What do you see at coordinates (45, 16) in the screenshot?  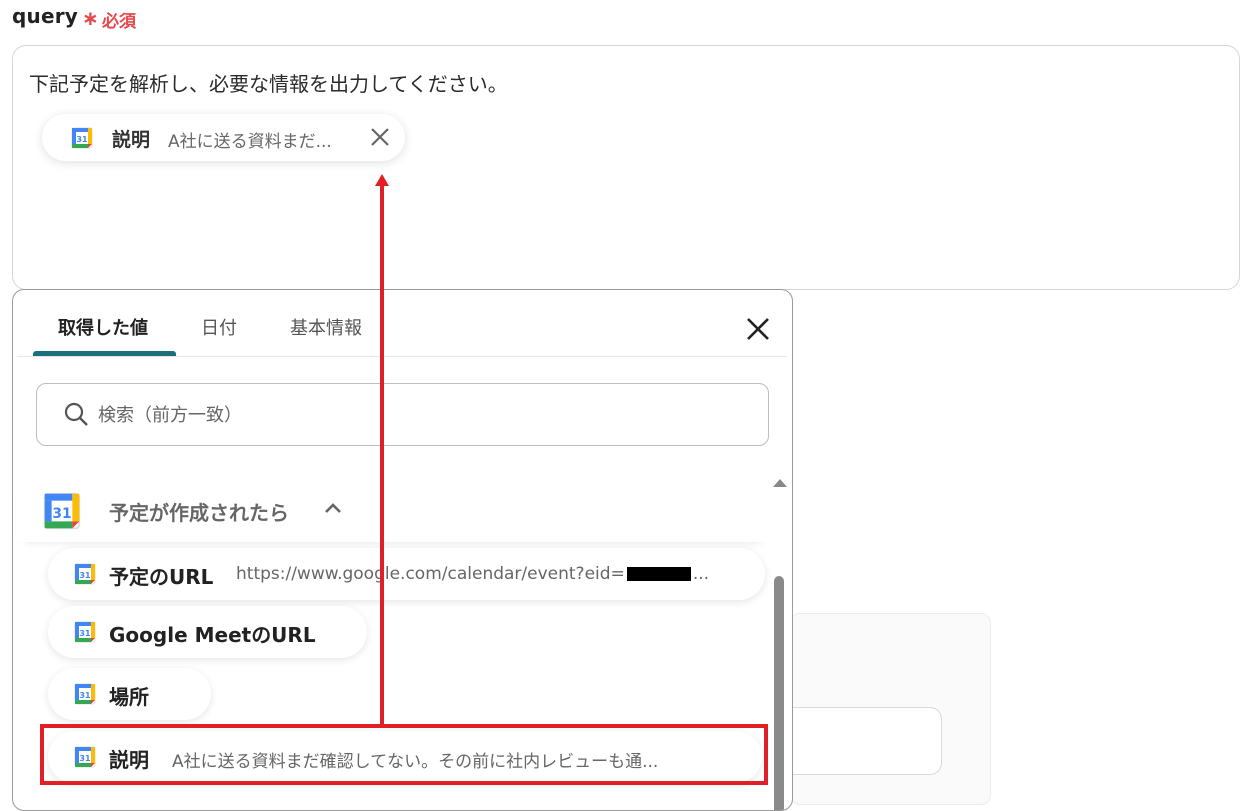 I see `field-label: query` at bounding box center [45, 16].